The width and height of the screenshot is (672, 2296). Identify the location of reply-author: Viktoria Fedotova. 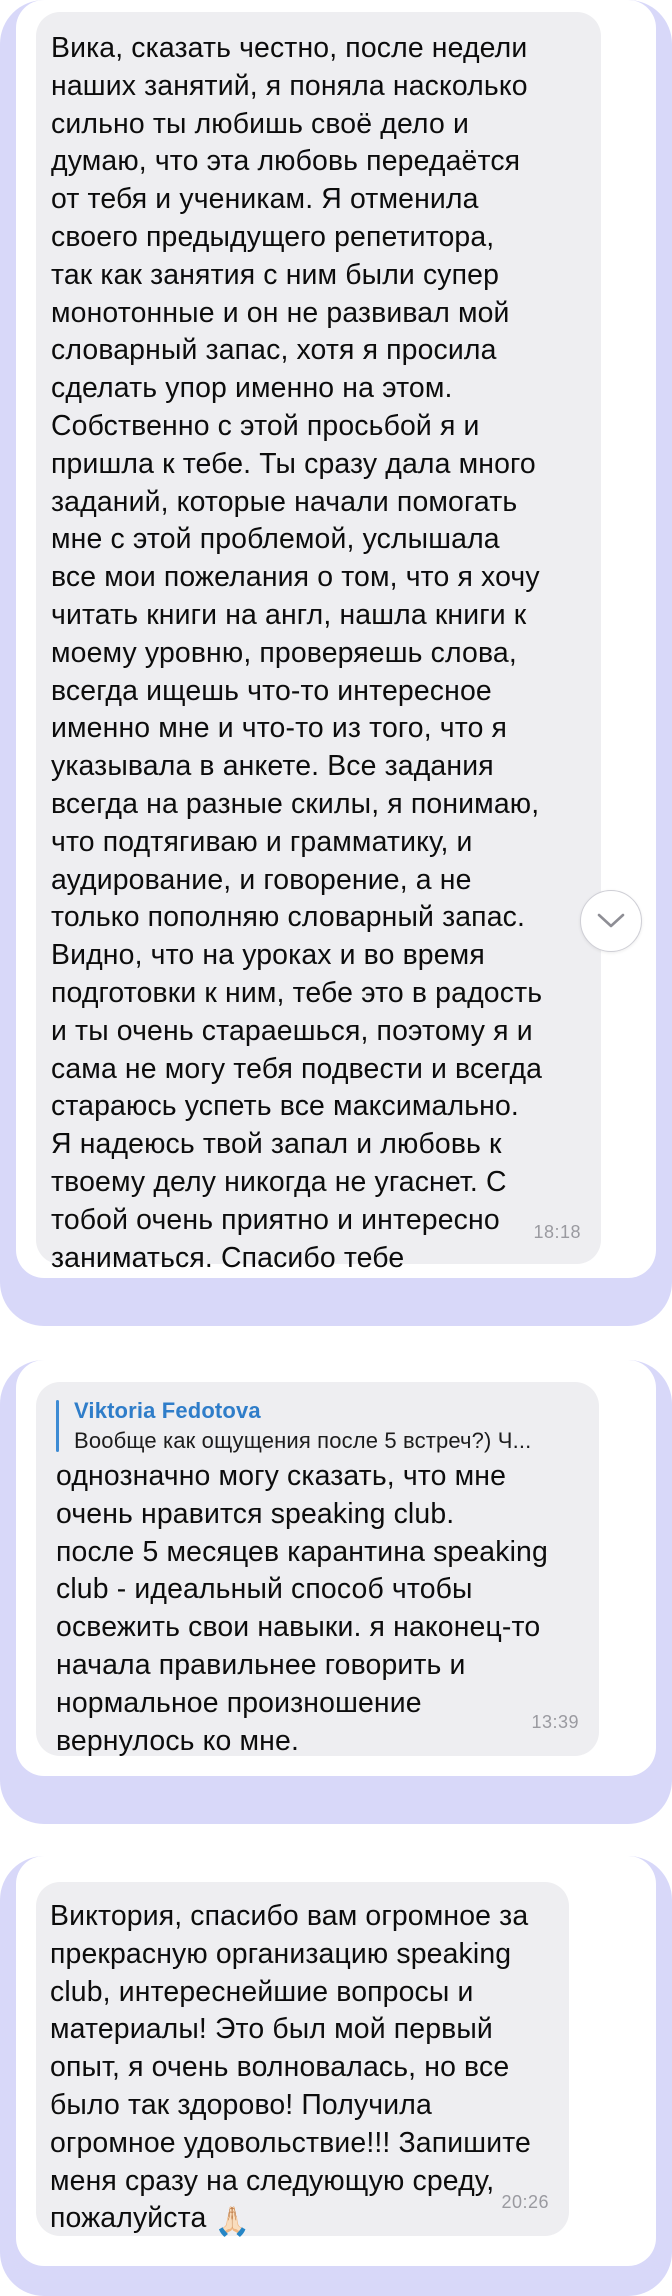
(167, 1410).